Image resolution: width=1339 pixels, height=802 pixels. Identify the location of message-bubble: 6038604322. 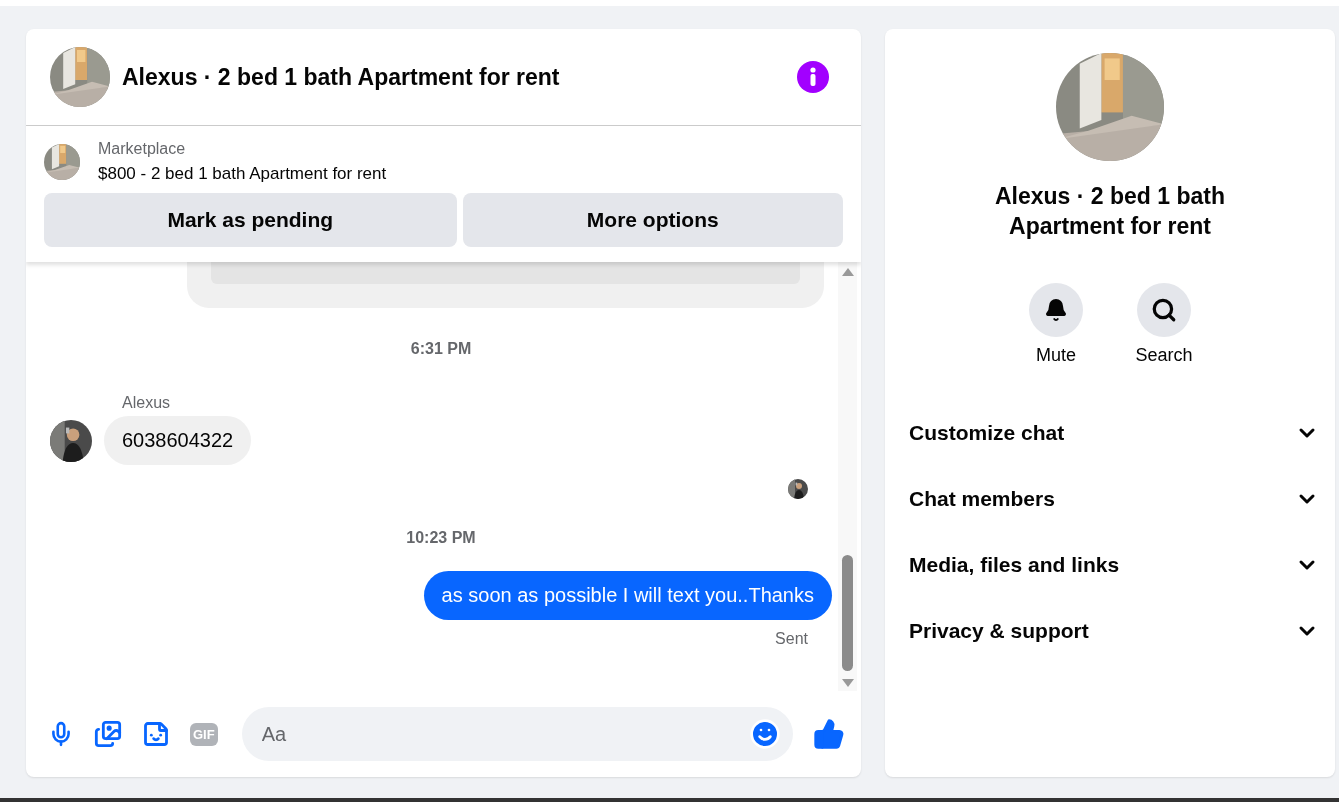
(178, 440).